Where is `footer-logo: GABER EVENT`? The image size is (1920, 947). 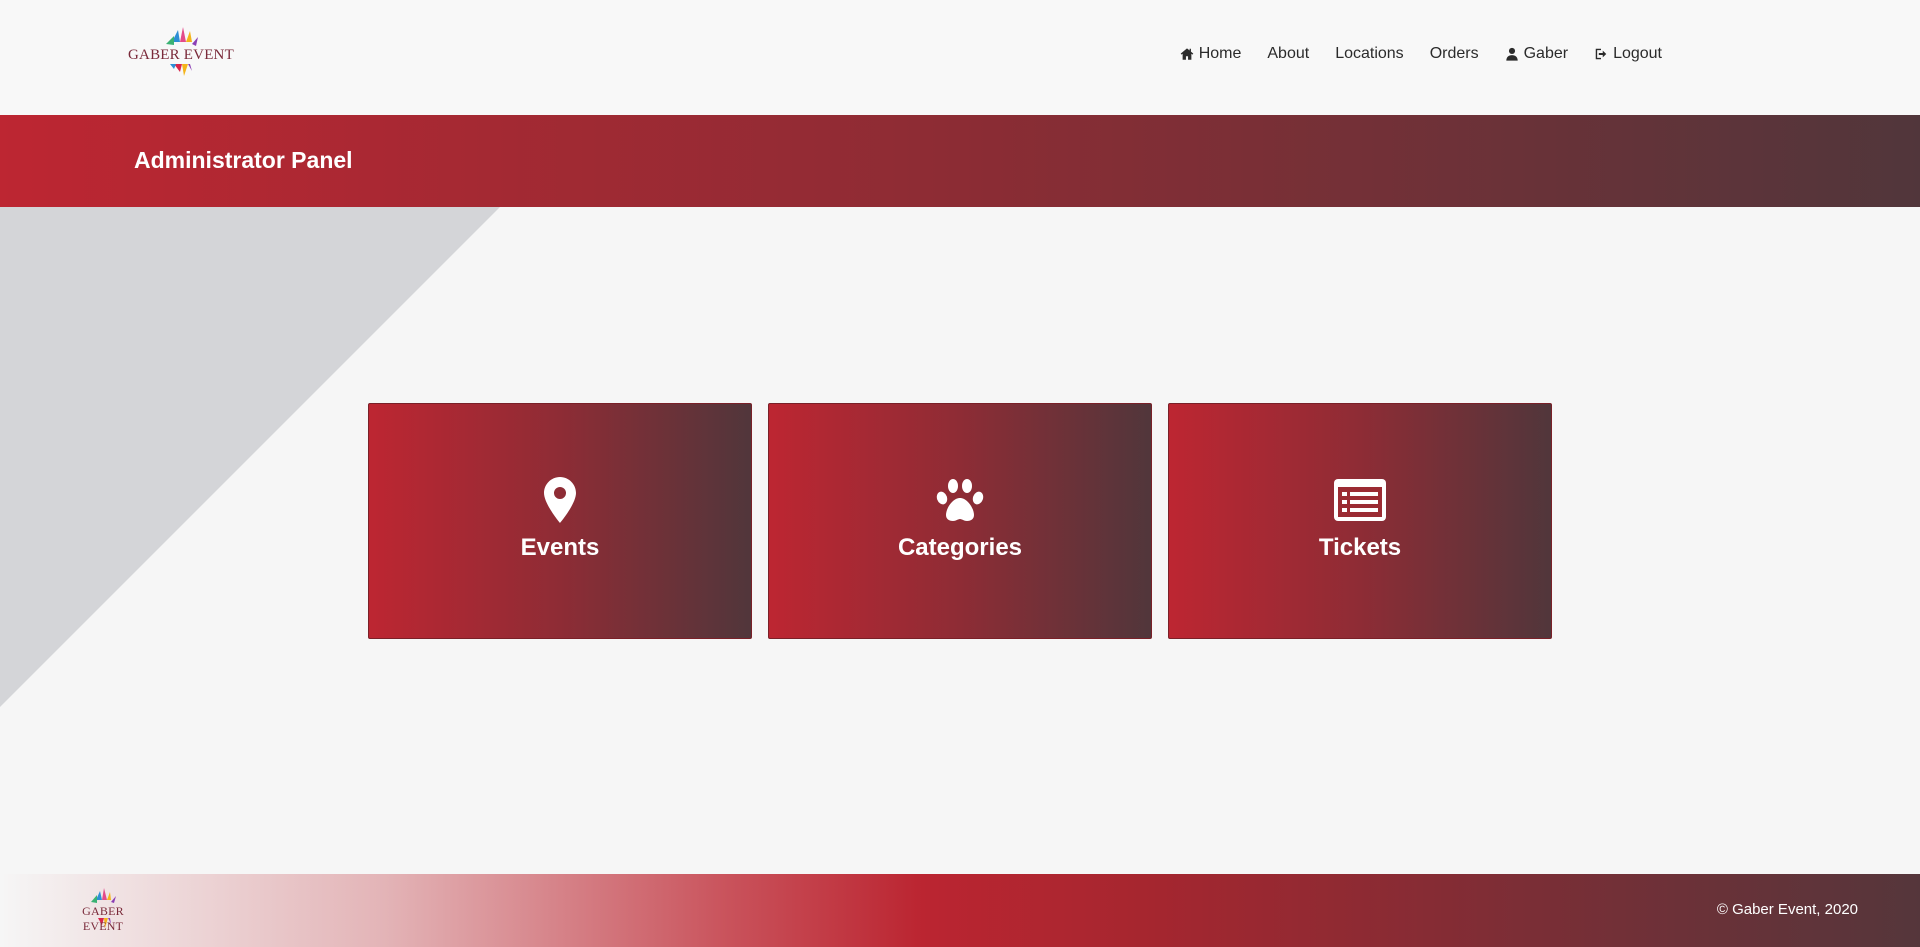
footer-logo: GABER EVENT is located at coordinates (103, 909).